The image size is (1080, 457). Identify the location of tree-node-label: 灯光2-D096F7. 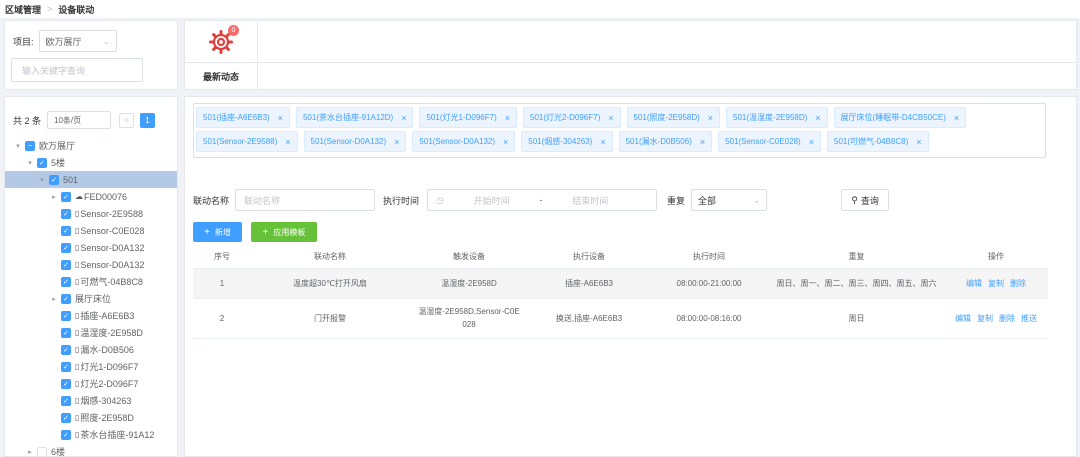
(109, 384).